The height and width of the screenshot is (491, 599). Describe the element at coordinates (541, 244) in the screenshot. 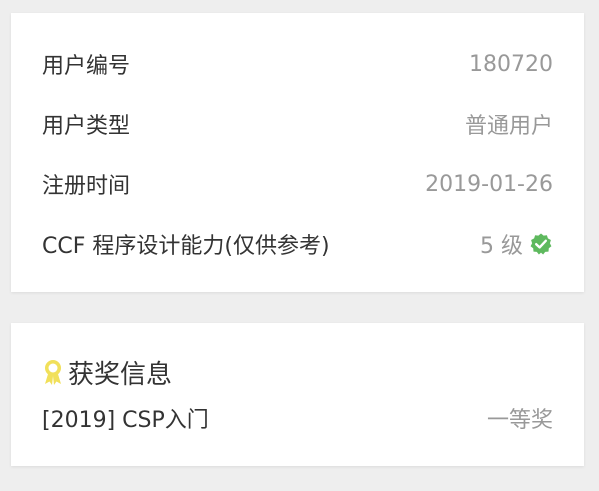

I see `verified-check-icon` at that location.